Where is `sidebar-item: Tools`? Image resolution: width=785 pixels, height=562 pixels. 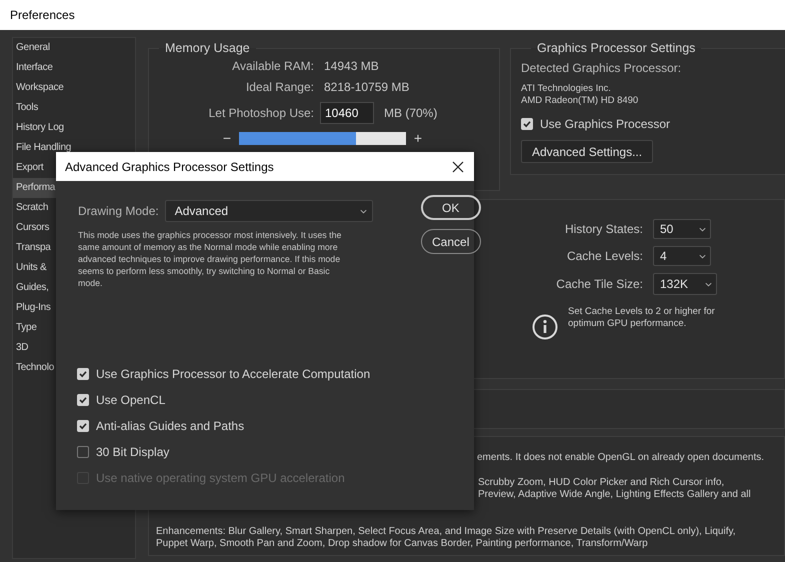
sidebar-item: Tools is located at coordinates (74, 108).